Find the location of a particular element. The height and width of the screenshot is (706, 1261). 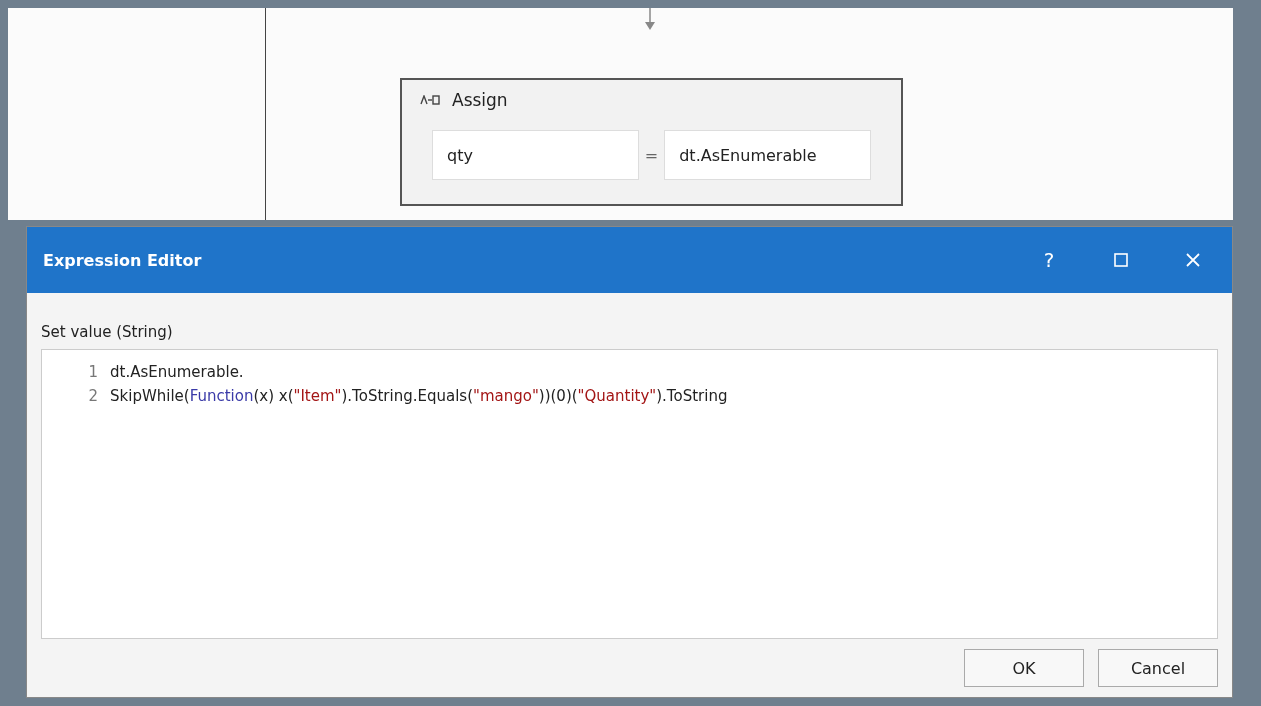

activity-title: Assign is located at coordinates (480, 100).